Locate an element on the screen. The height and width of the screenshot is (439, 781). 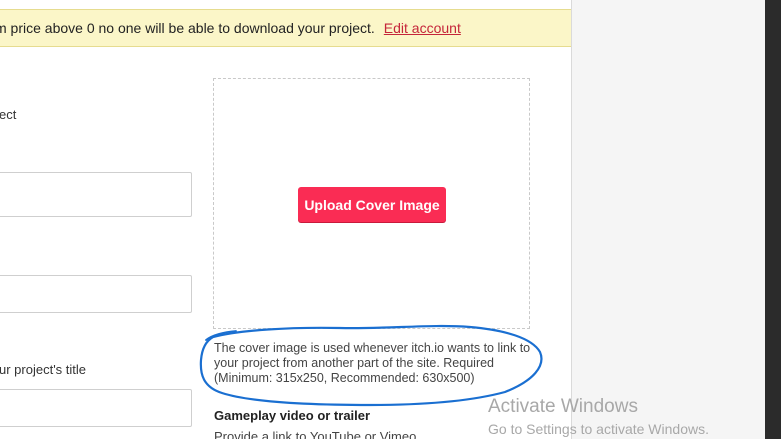
window-edge-strip is located at coordinates (773, 219).